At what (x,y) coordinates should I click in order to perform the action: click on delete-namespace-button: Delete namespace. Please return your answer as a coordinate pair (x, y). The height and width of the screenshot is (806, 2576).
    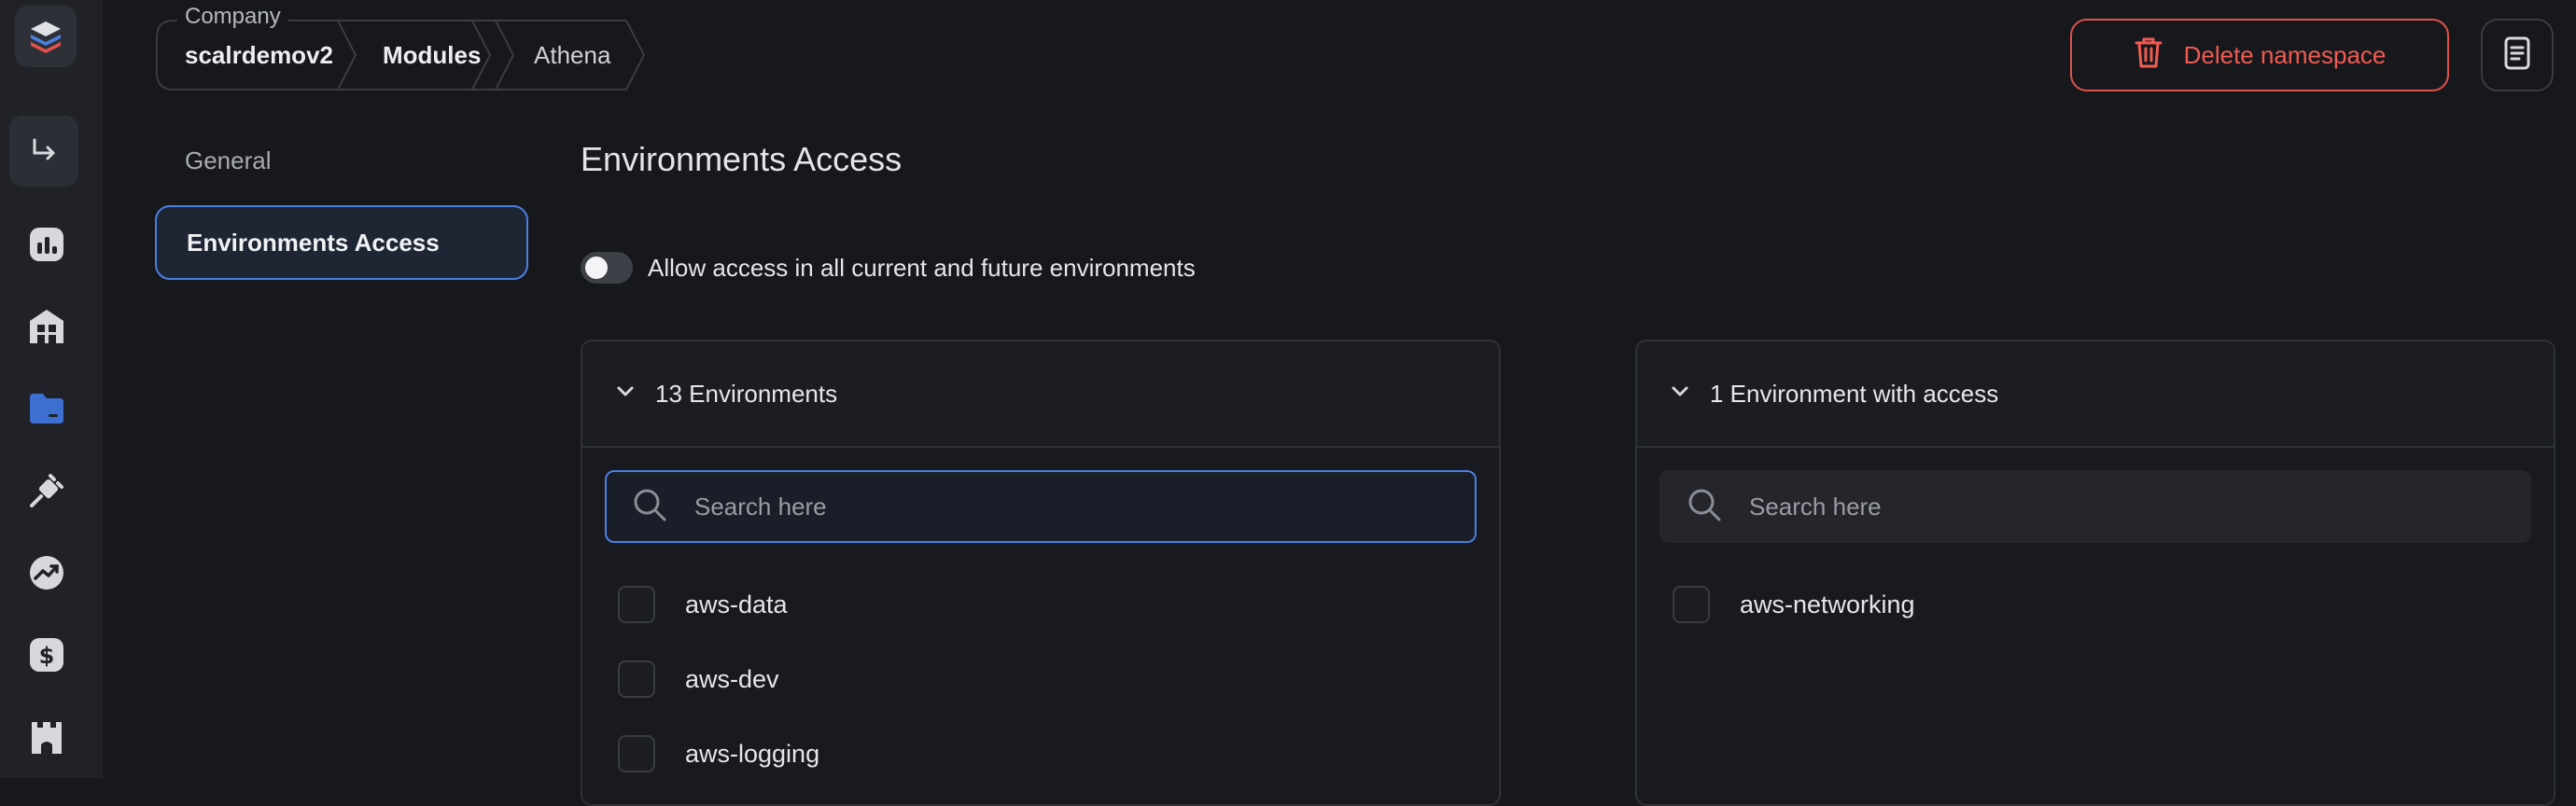
    Looking at the image, I should click on (2259, 55).